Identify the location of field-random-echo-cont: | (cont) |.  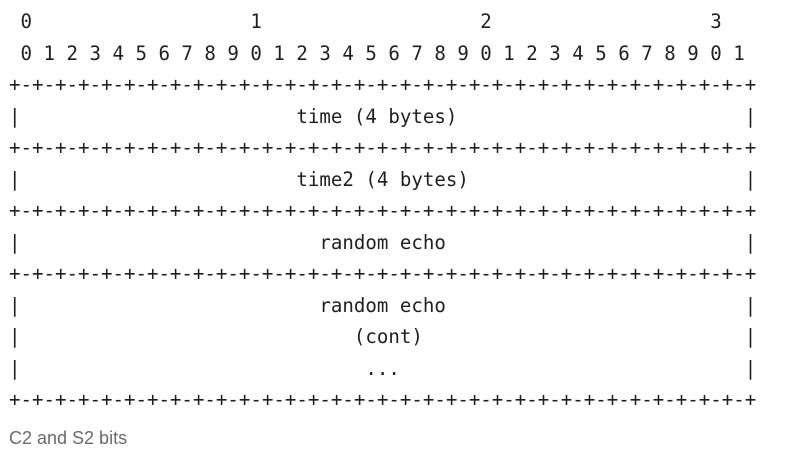
(383, 336).